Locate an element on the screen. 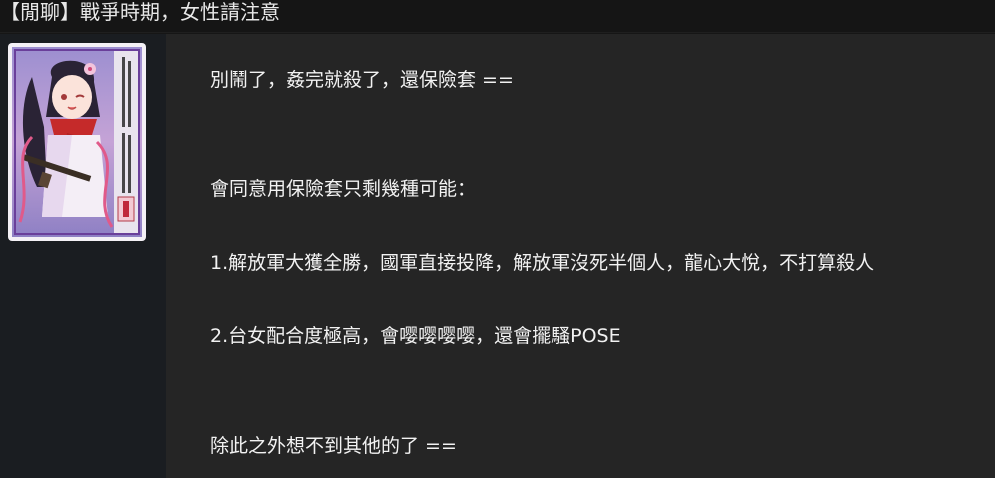  thread-title: 【閒聊】戰爭時期，女性請注意 is located at coordinates (497, 16).